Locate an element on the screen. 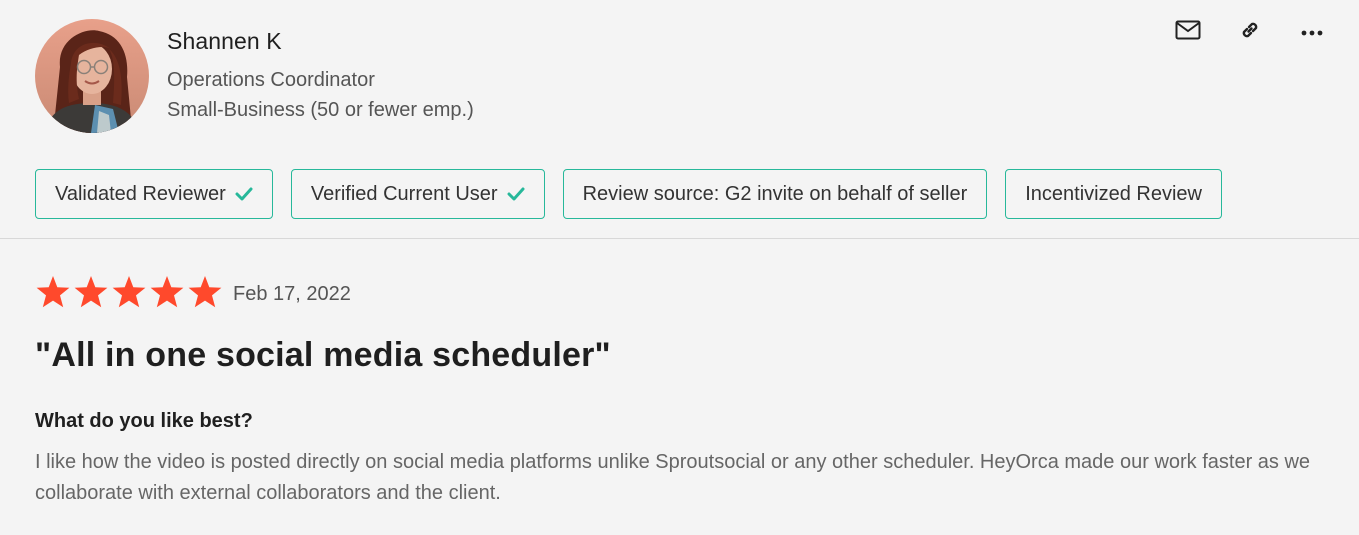  email-button is located at coordinates (1188, 32).